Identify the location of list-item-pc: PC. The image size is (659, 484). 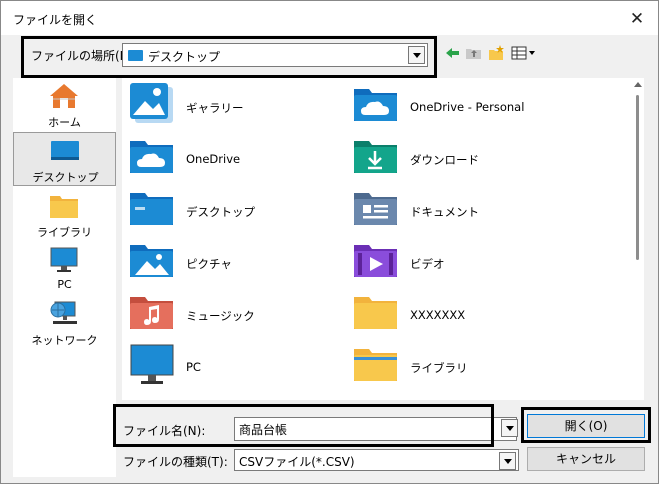
(234, 368).